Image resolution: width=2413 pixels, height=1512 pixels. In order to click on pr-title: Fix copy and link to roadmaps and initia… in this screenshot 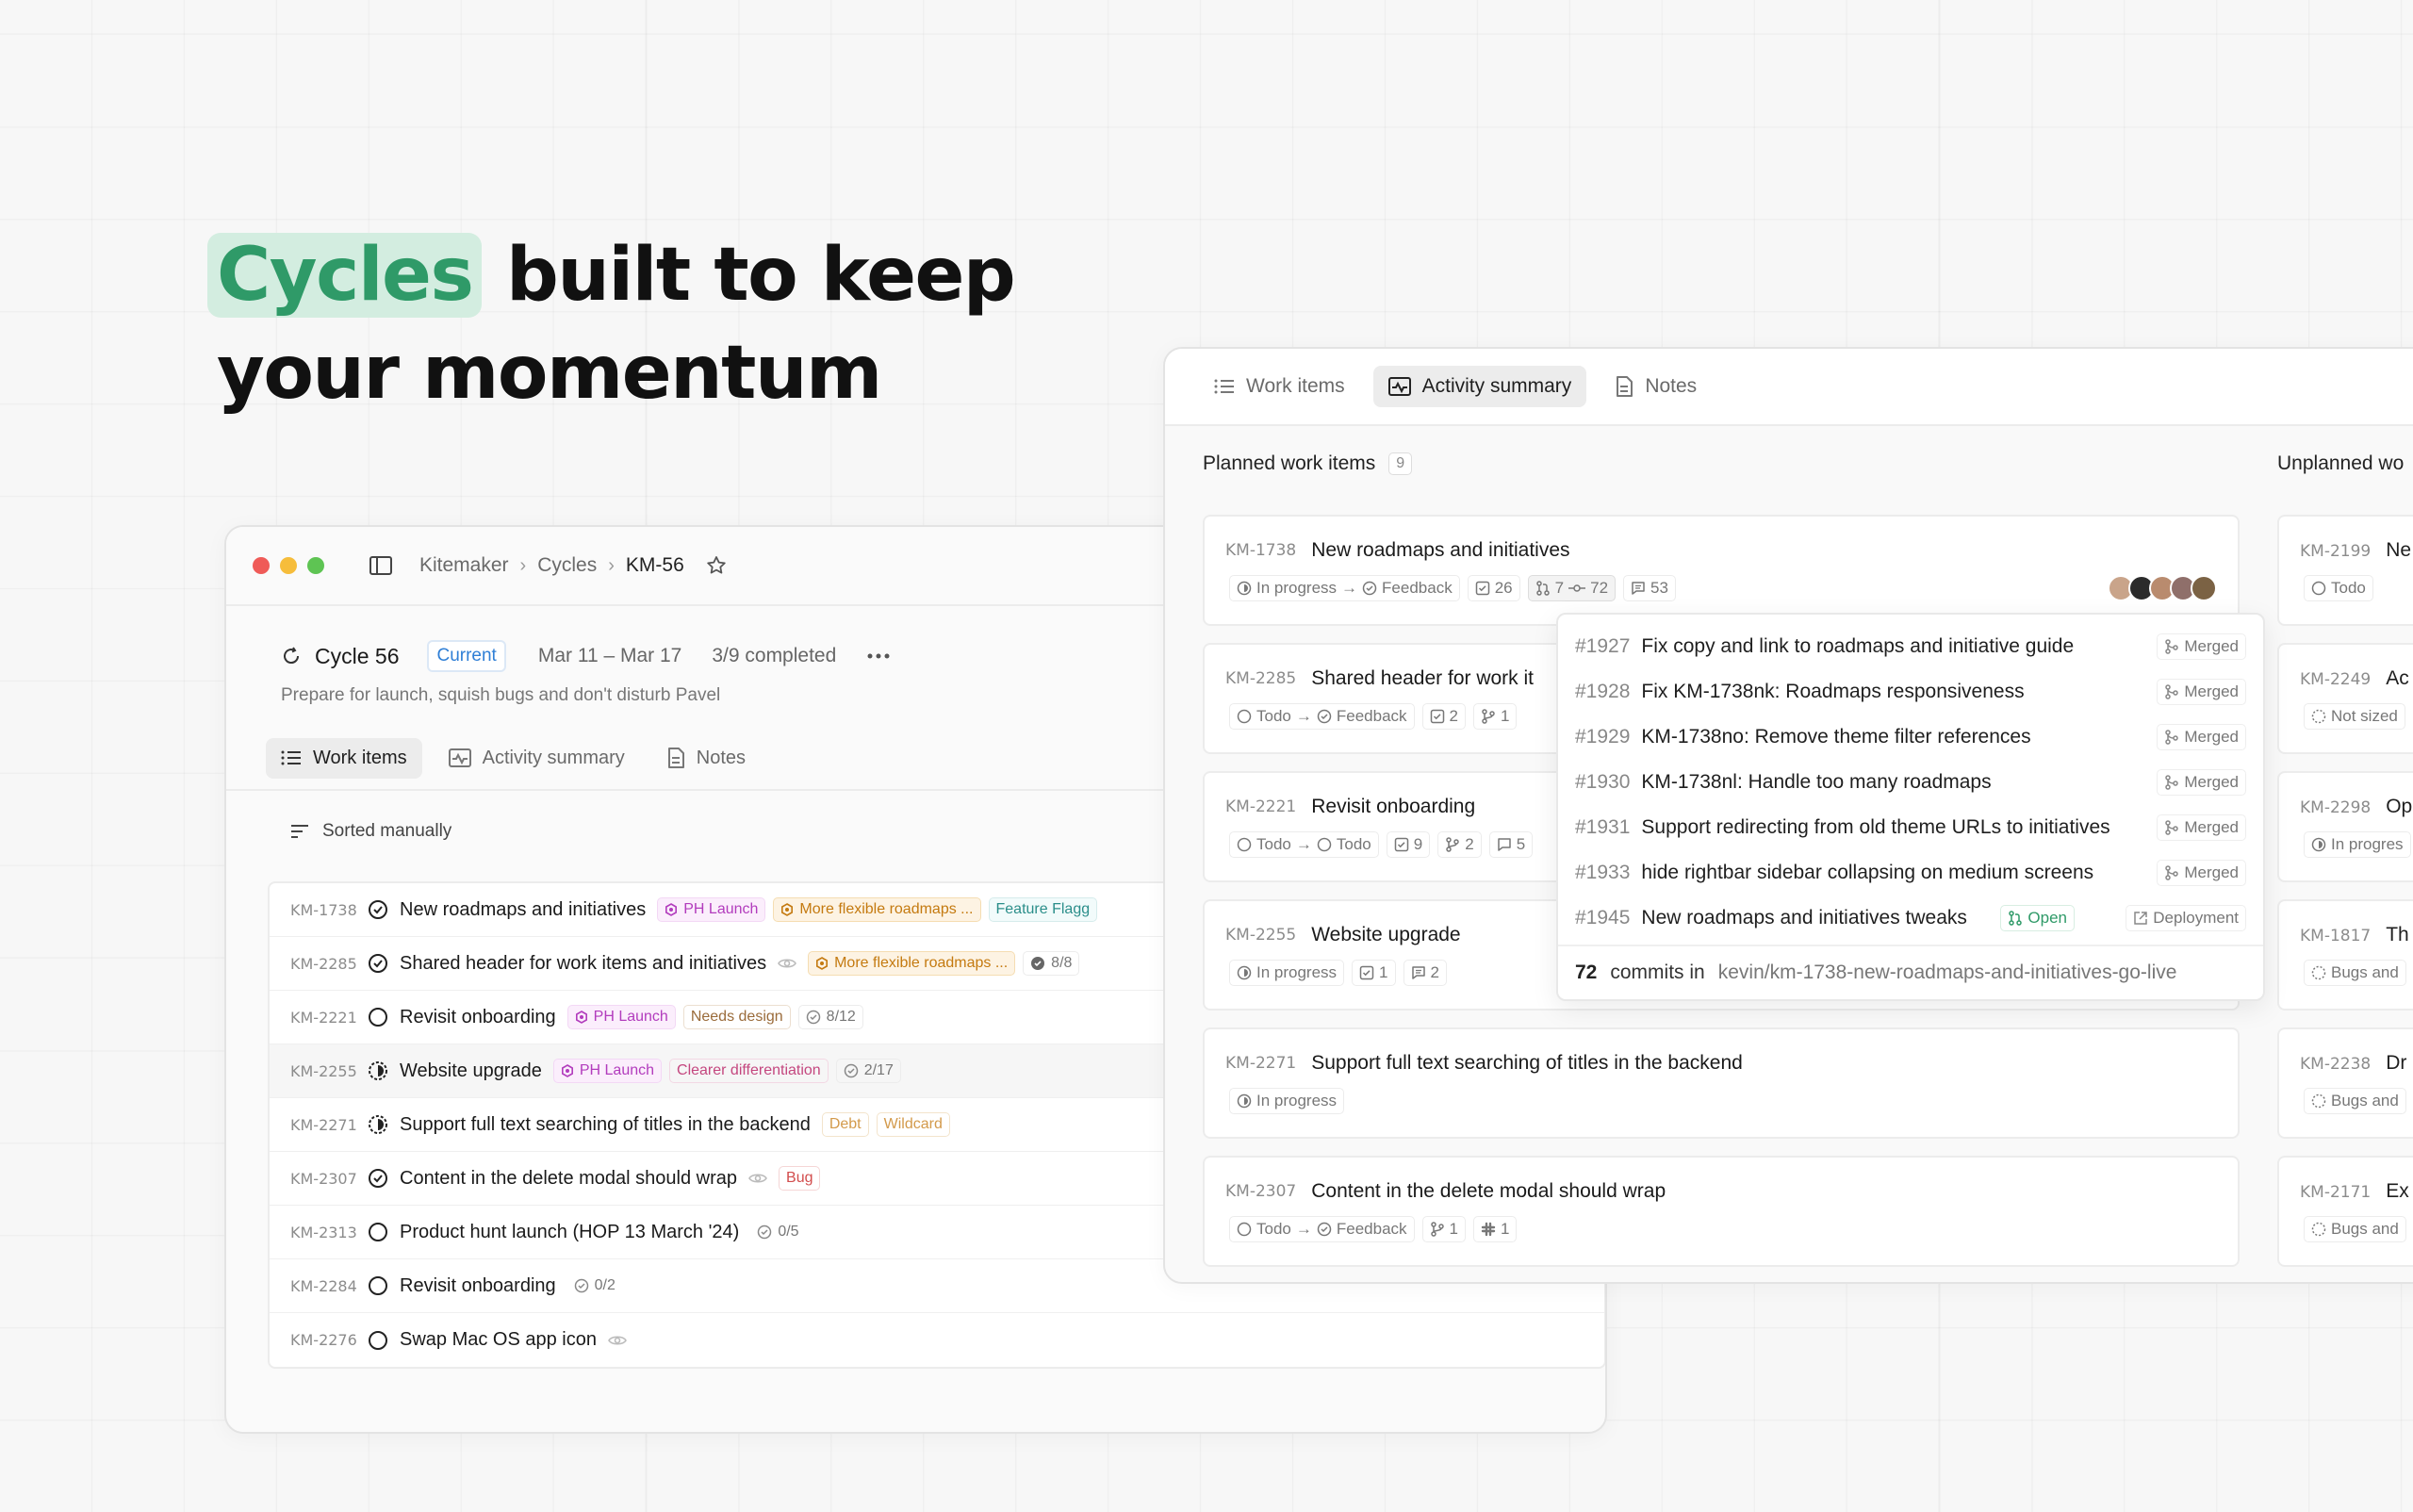, I will do `click(1857, 647)`.